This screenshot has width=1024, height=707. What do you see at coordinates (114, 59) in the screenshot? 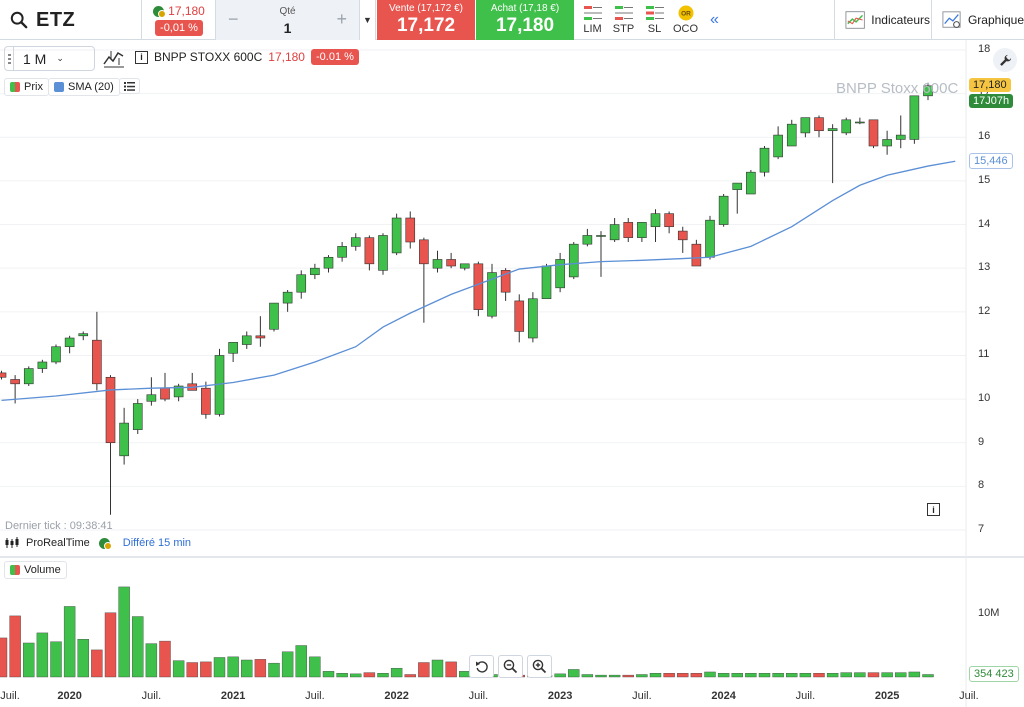
I see `chart-type-icon` at bounding box center [114, 59].